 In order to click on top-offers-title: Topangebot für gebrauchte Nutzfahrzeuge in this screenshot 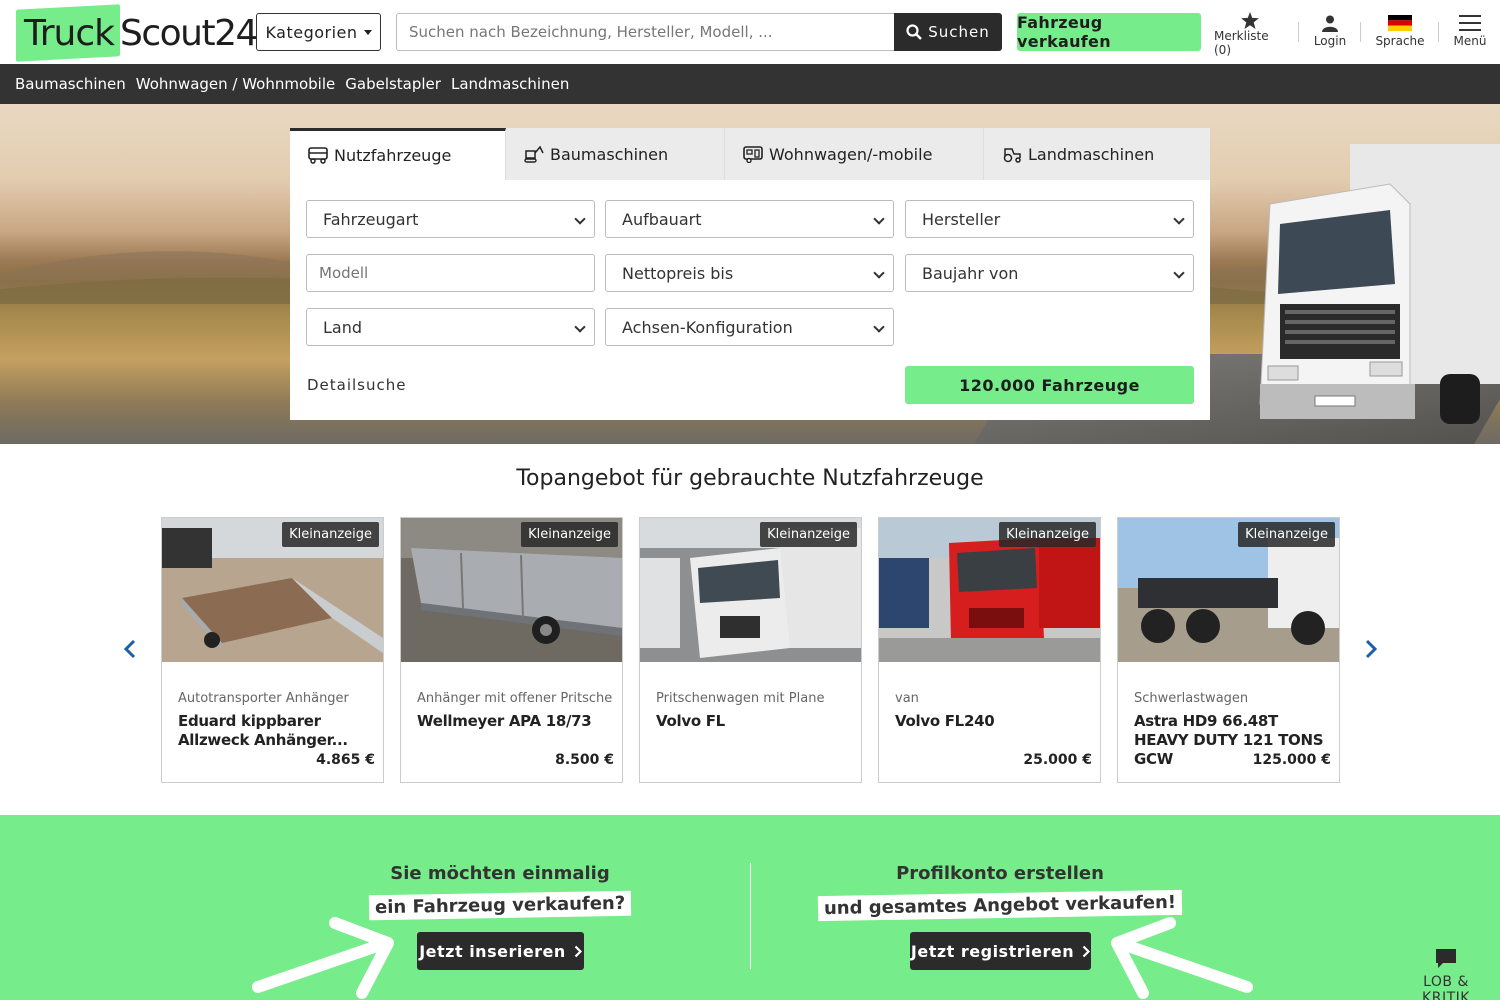, I will do `click(750, 478)`.